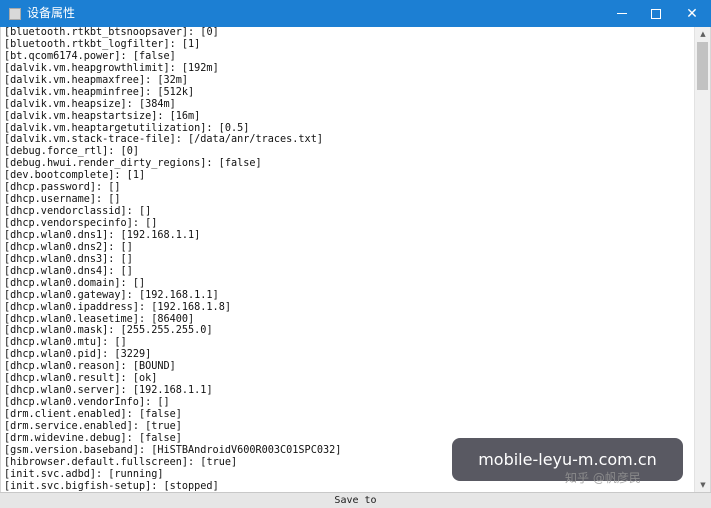  Describe the element at coordinates (349, 367) in the screenshot. I see `property-line: [dhcp.wlan0.reason]: [BOUND]` at that location.